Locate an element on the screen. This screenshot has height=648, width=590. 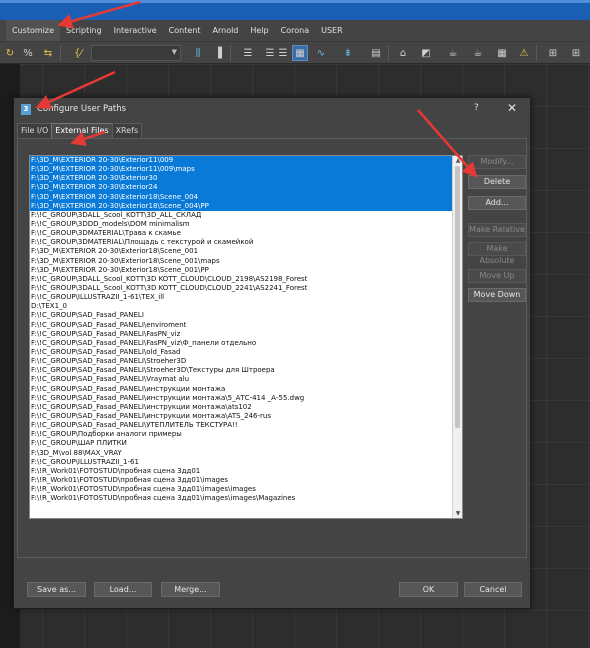
path-list-item: F:\3D_M\EXTERIOR 20-30\Exterior11\009 is located at coordinates (246, 161).